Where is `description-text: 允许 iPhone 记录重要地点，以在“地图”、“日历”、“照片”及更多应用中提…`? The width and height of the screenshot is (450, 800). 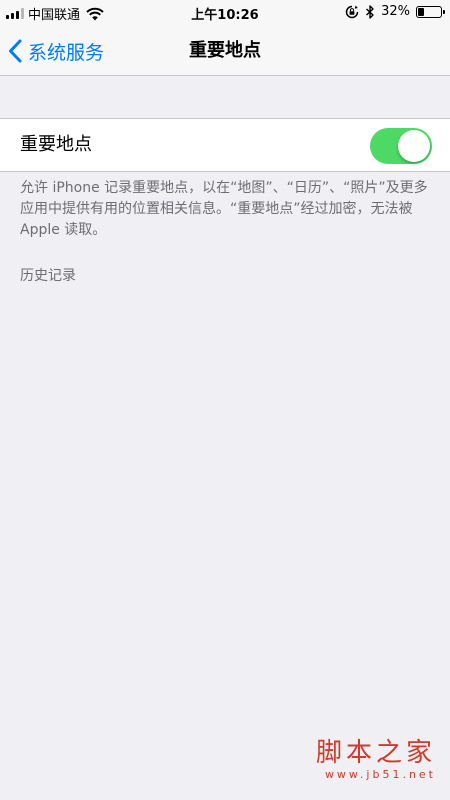 description-text: 允许 iPhone 记录重要地点，以在“地图”、“日历”、“照片”及更多应用中提… is located at coordinates (224, 209).